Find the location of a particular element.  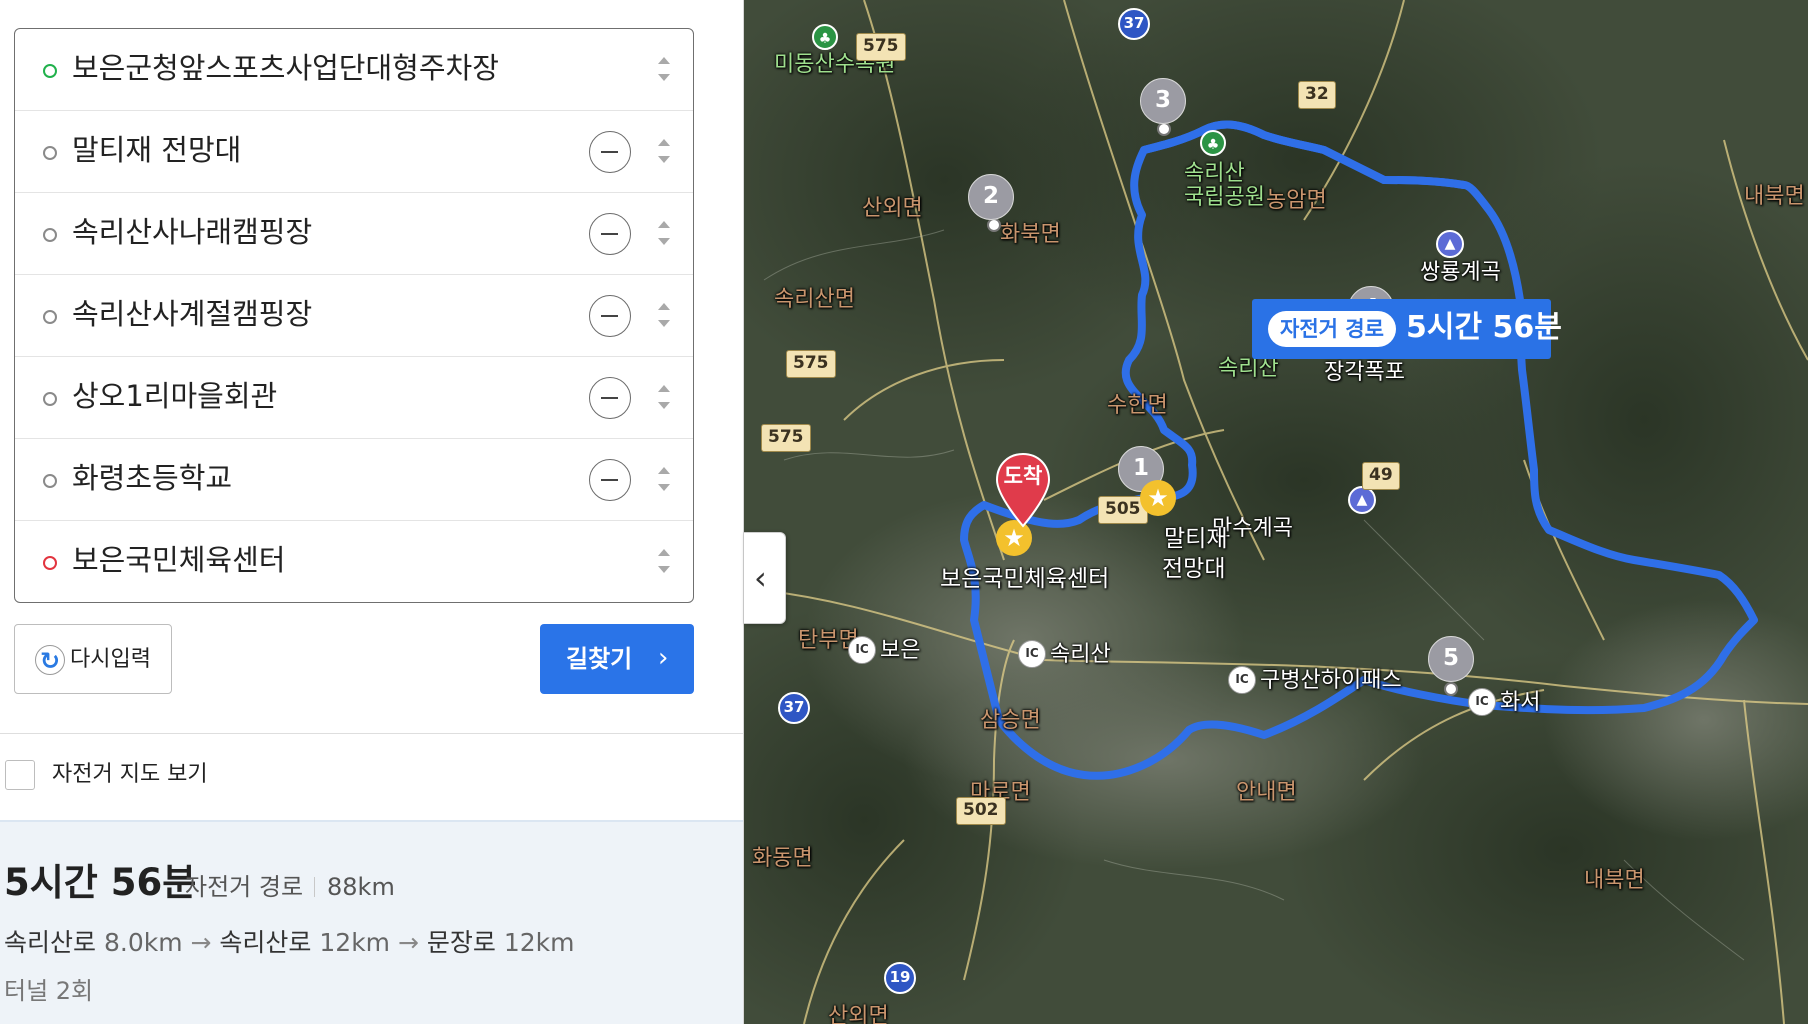

tunnel-count: 터널 2회 is located at coordinates (49, 991).